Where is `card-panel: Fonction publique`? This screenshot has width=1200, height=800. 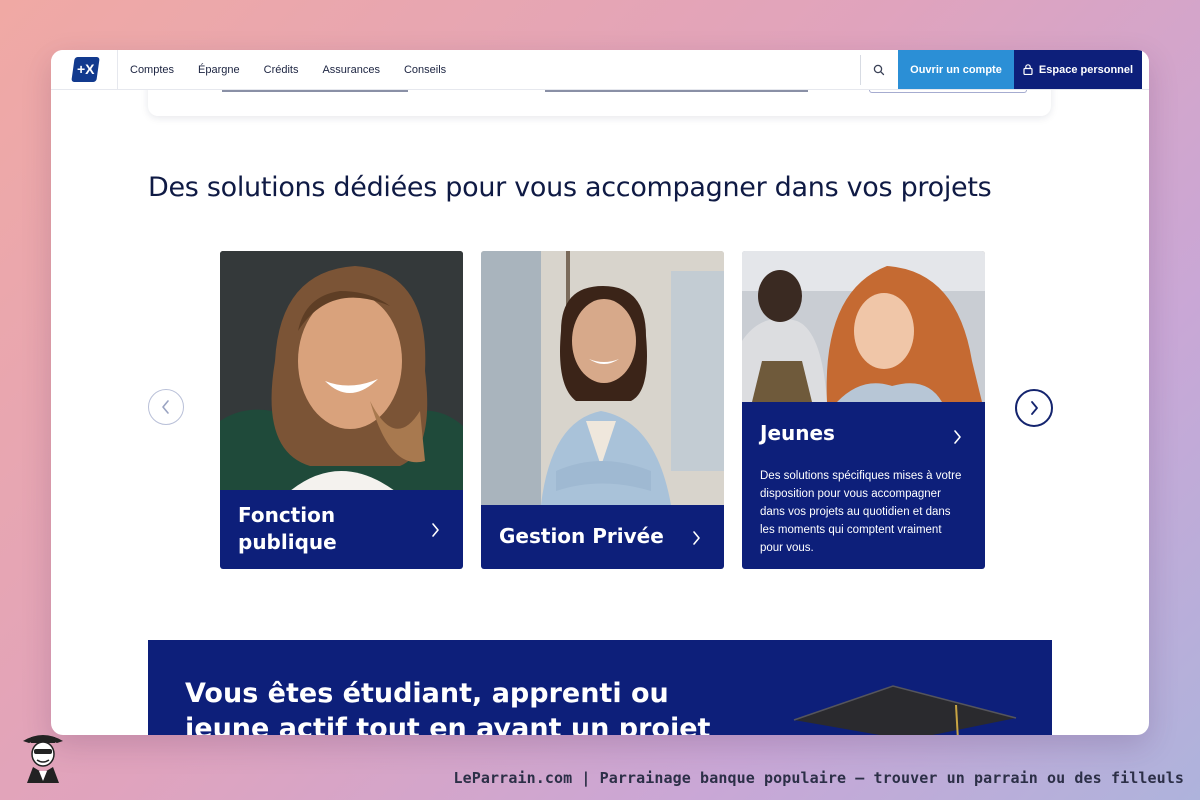 card-panel: Fonction publique is located at coordinates (341, 529).